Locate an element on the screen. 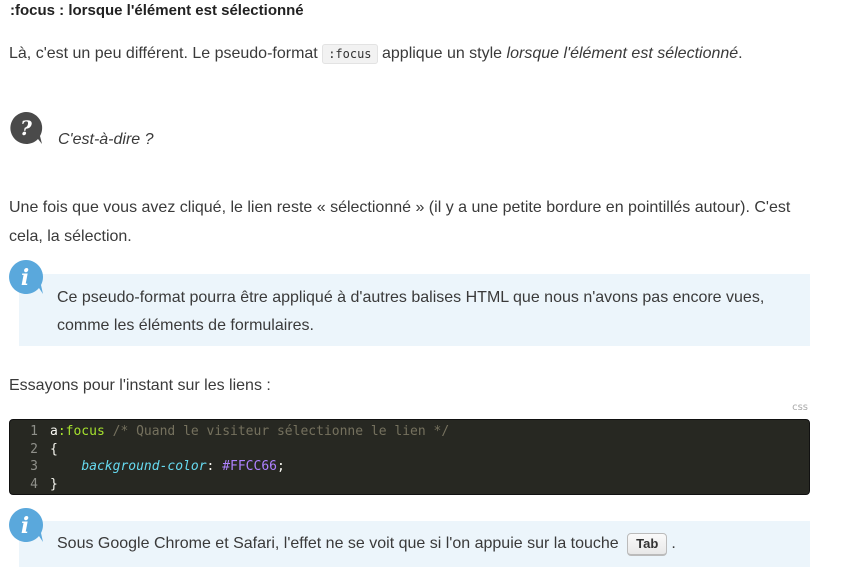 The width and height of the screenshot is (854, 587). code-line: 4} is located at coordinates (409, 485).